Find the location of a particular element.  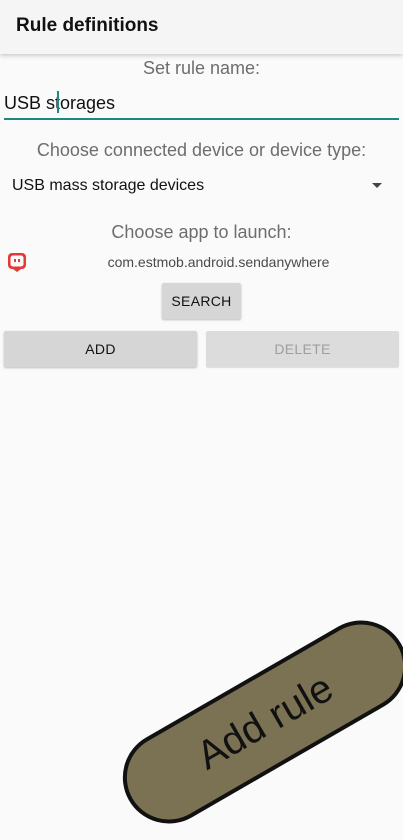

app-bar: Rule definitions is located at coordinates (201, 27).